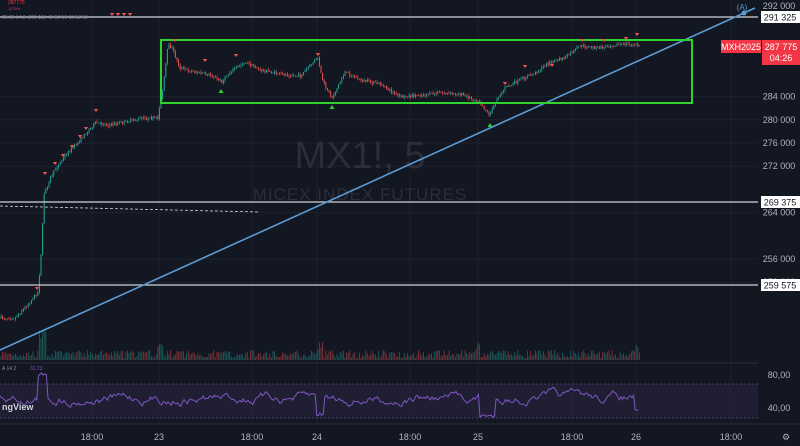  I want to click on gear-icon: ⚙, so click(786, 438).